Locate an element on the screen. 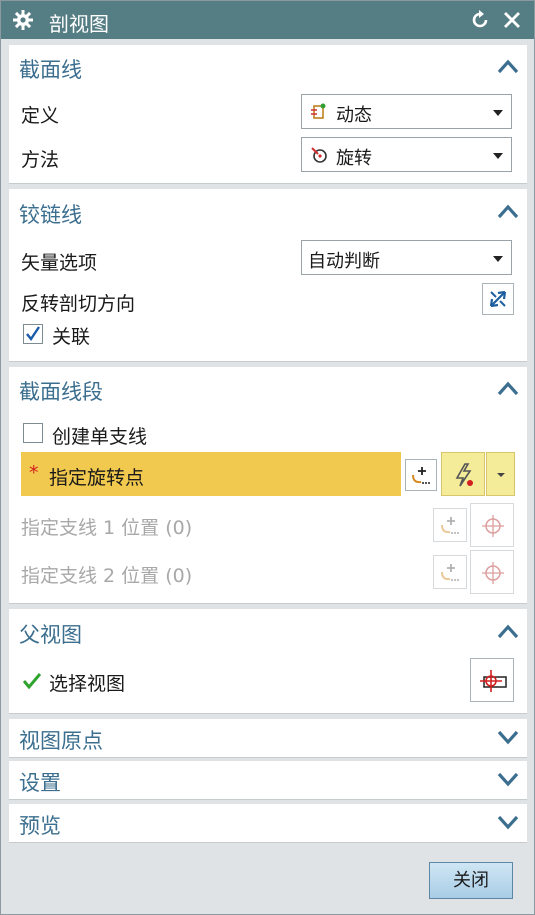 The height and width of the screenshot is (915, 535). close-button: 关闭 is located at coordinates (471, 880).